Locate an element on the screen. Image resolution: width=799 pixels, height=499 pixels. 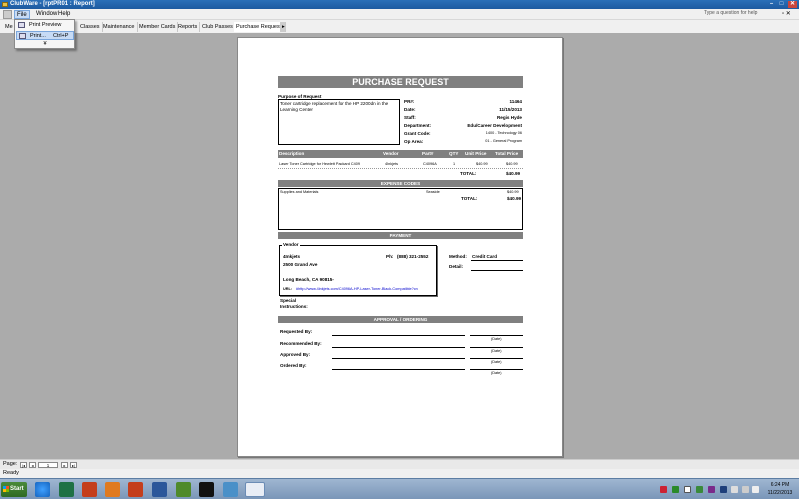
powerpoint-icon is located at coordinates (89, 489).